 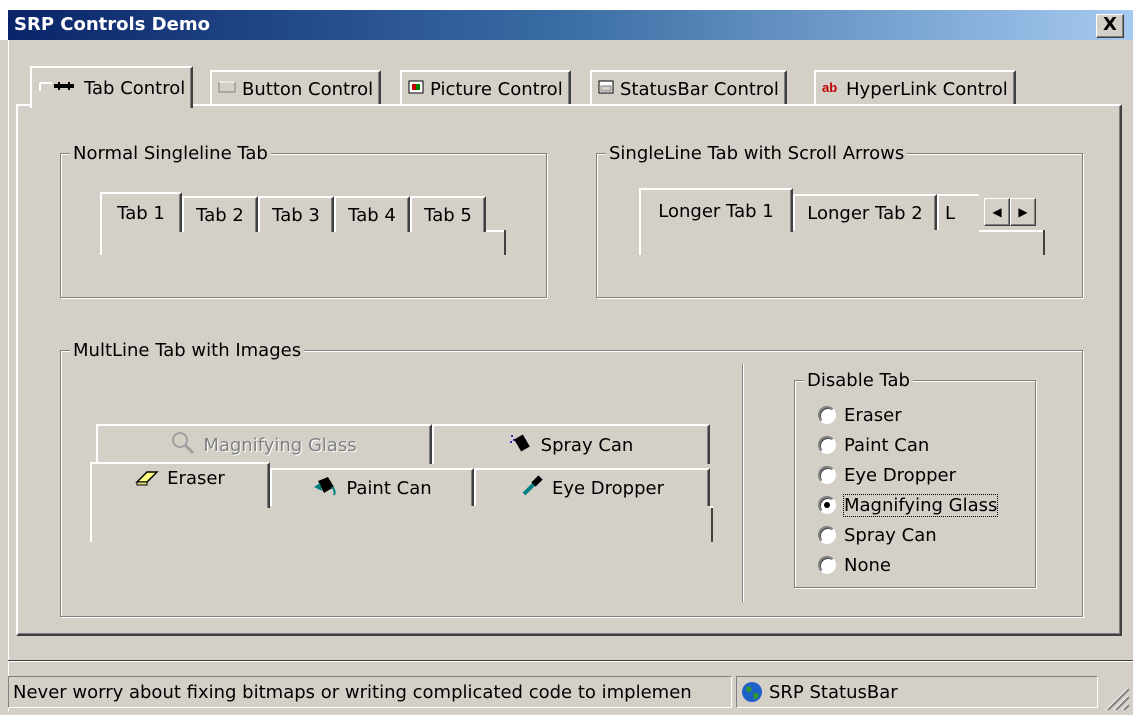 I want to click on tab-label: Spray Can, so click(x=587, y=445).